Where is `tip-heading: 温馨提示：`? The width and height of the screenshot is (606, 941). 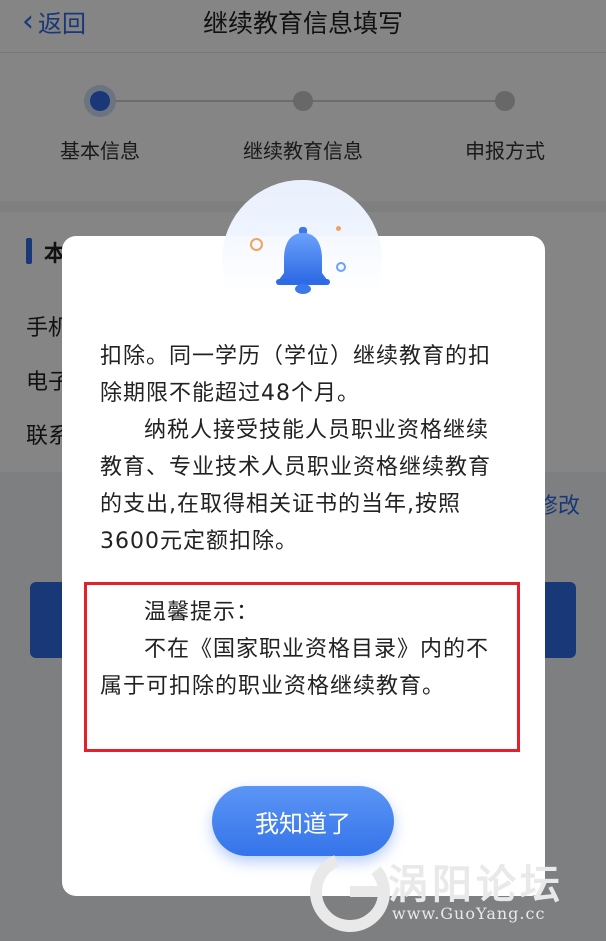 tip-heading: 温馨提示： is located at coordinates (202, 612).